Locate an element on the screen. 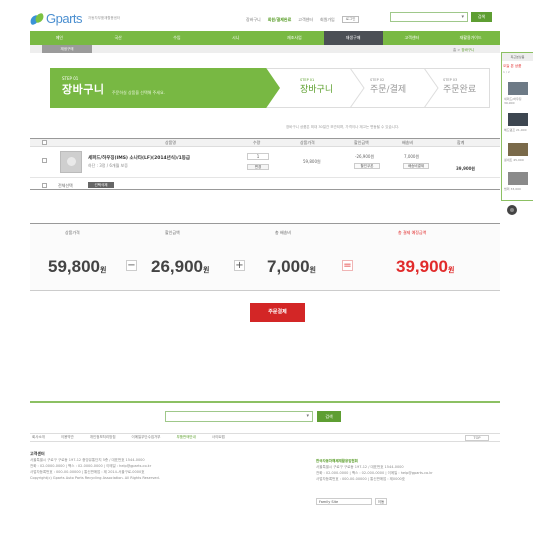 This screenshot has width=533, height=535. footer-search-input: ▾ is located at coordinates (239, 416).